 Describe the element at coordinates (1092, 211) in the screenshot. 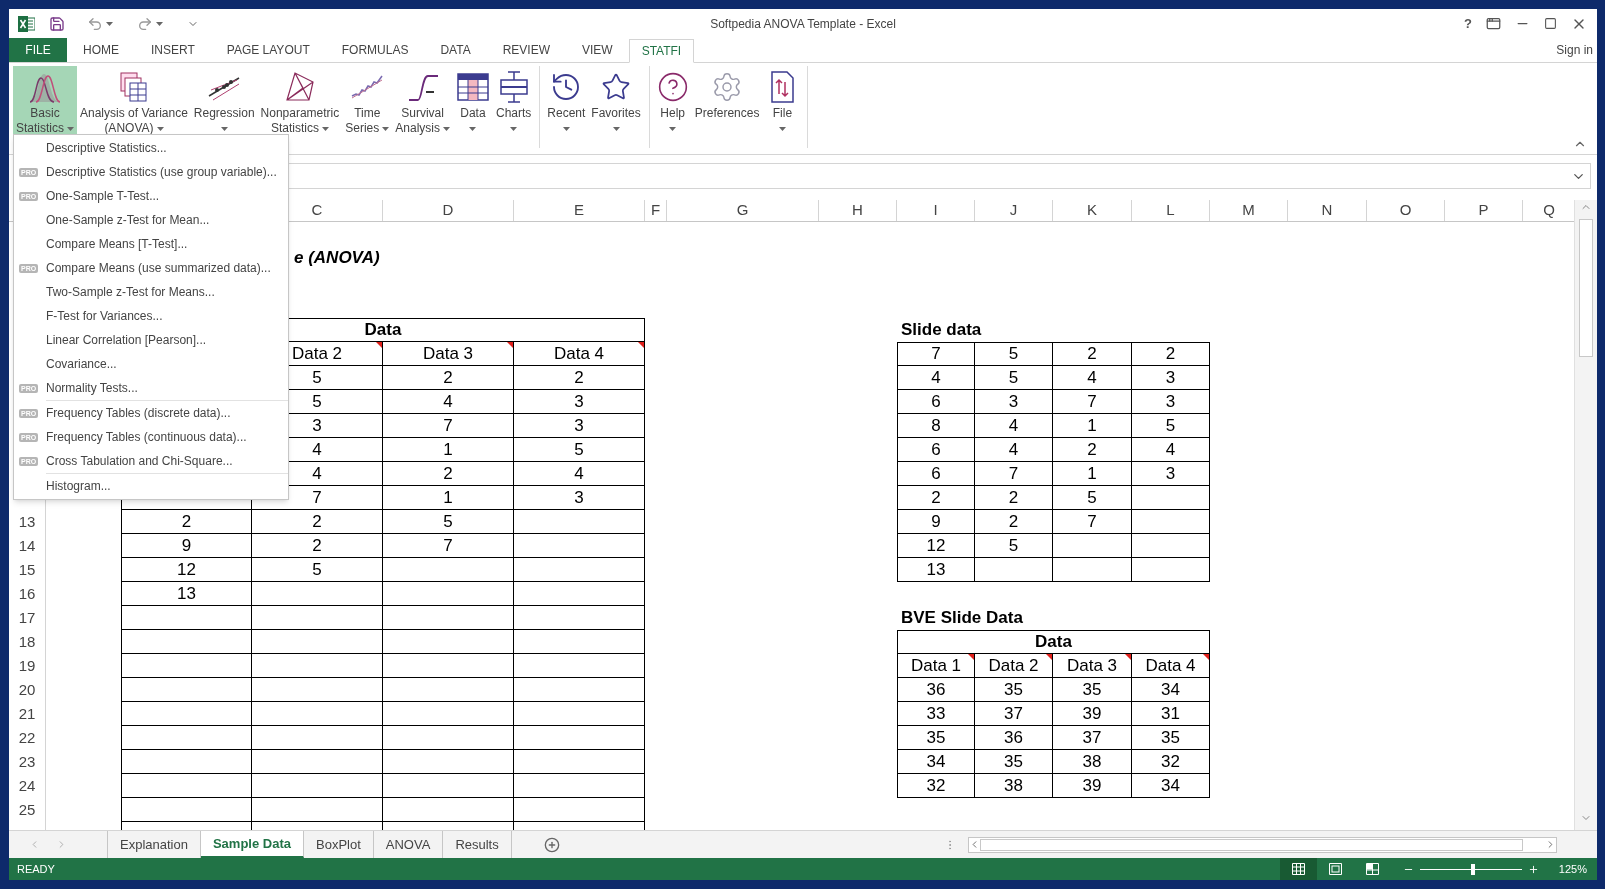

I see `column-header: K` at that location.